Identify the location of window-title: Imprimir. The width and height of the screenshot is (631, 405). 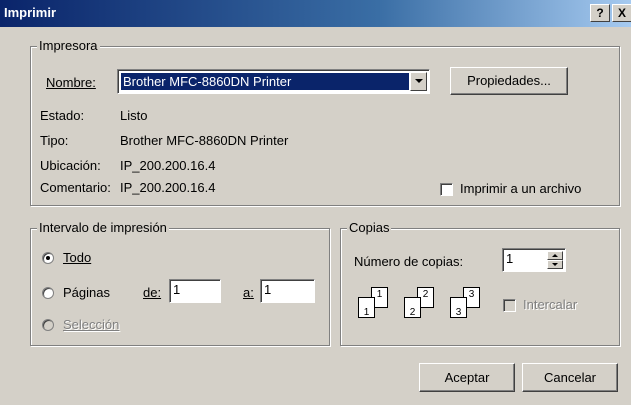
(30, 12).